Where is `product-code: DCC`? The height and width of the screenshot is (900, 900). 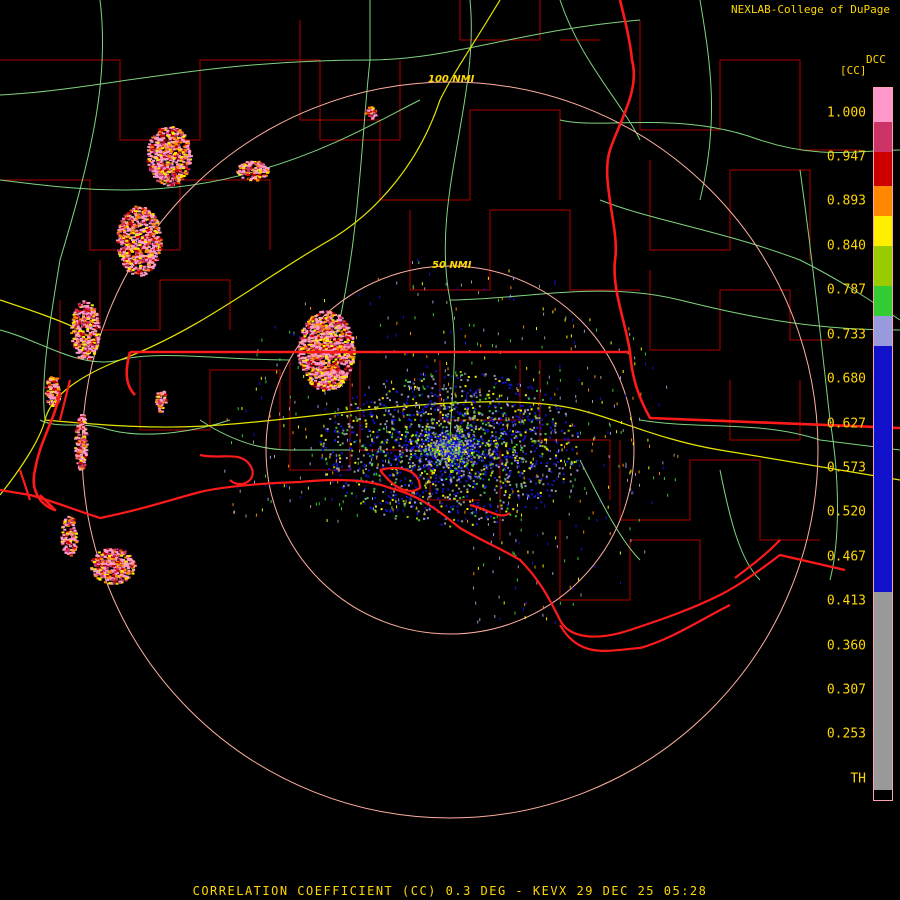 product-code: DCC is located at coordinates (876, 59).